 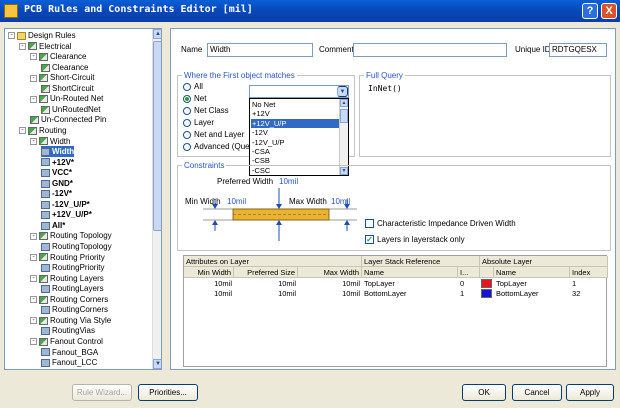 What do you see at coordinates (295, 123) in the screenshot?
I see `dropdown-item: +12V_U/P` at bounding box center [295, 123].